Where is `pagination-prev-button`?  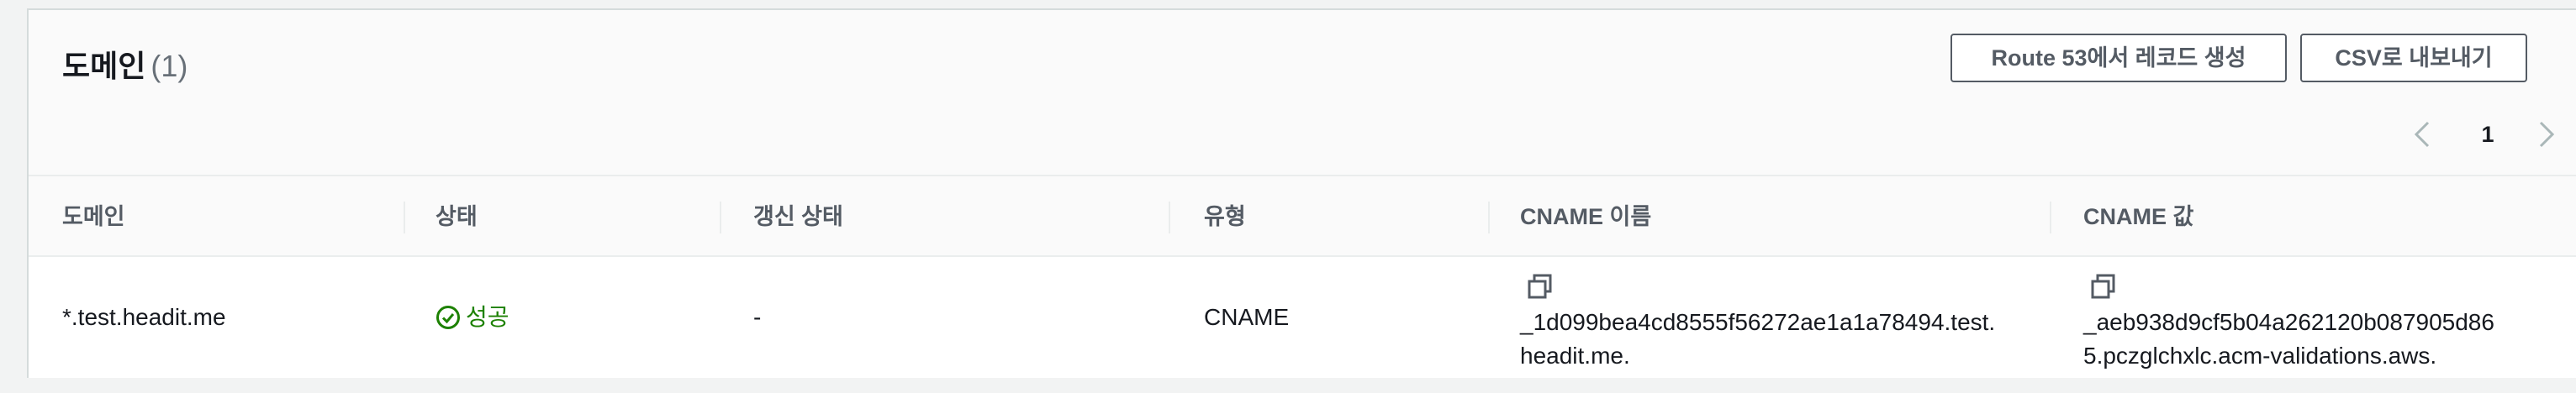
pagination-prev-button is located at coordinates (2422, 134).